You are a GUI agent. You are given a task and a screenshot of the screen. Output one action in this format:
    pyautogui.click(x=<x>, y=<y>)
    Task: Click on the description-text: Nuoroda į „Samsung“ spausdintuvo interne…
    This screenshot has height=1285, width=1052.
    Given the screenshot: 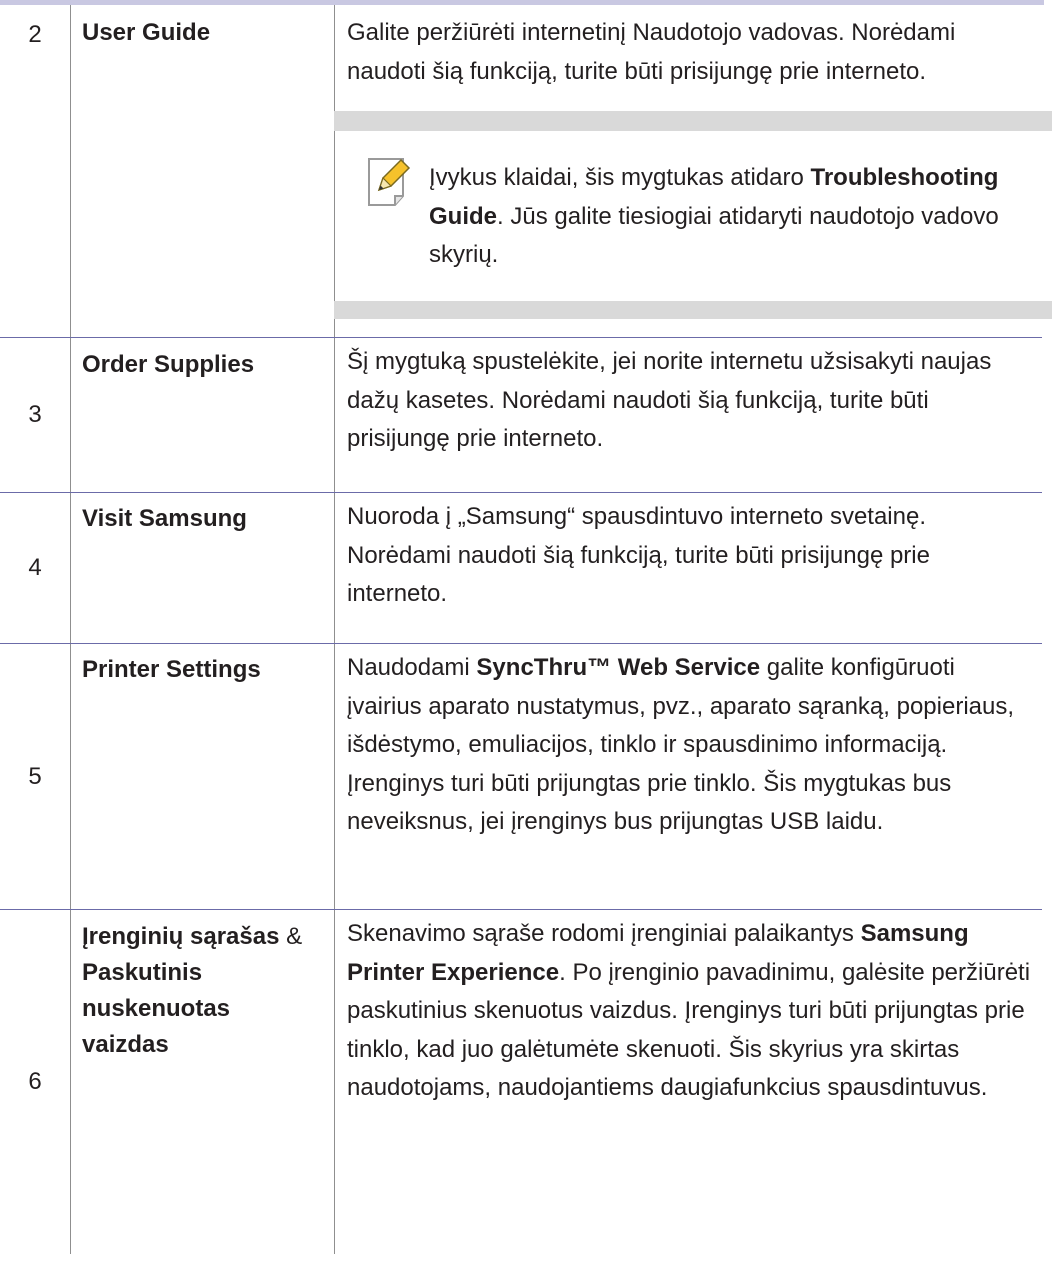 What is the action you would take?
    pyautogui.click(x=638, y=555)
    